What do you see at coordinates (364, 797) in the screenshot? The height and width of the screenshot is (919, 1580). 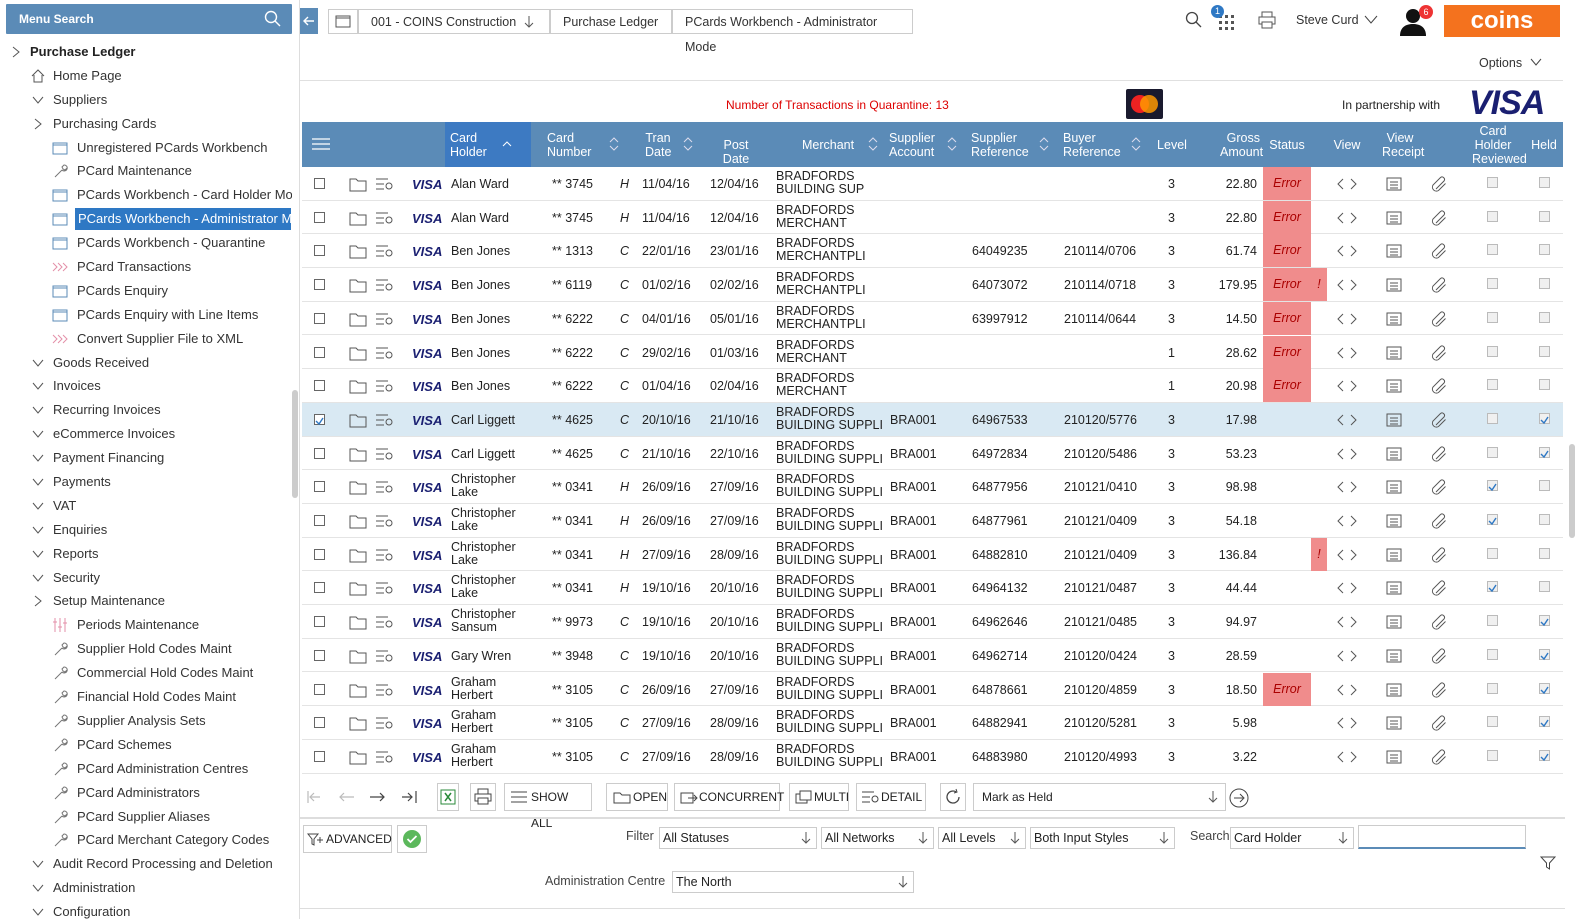 I see `pager-arrows-icon` at bounding box center [364, 797].